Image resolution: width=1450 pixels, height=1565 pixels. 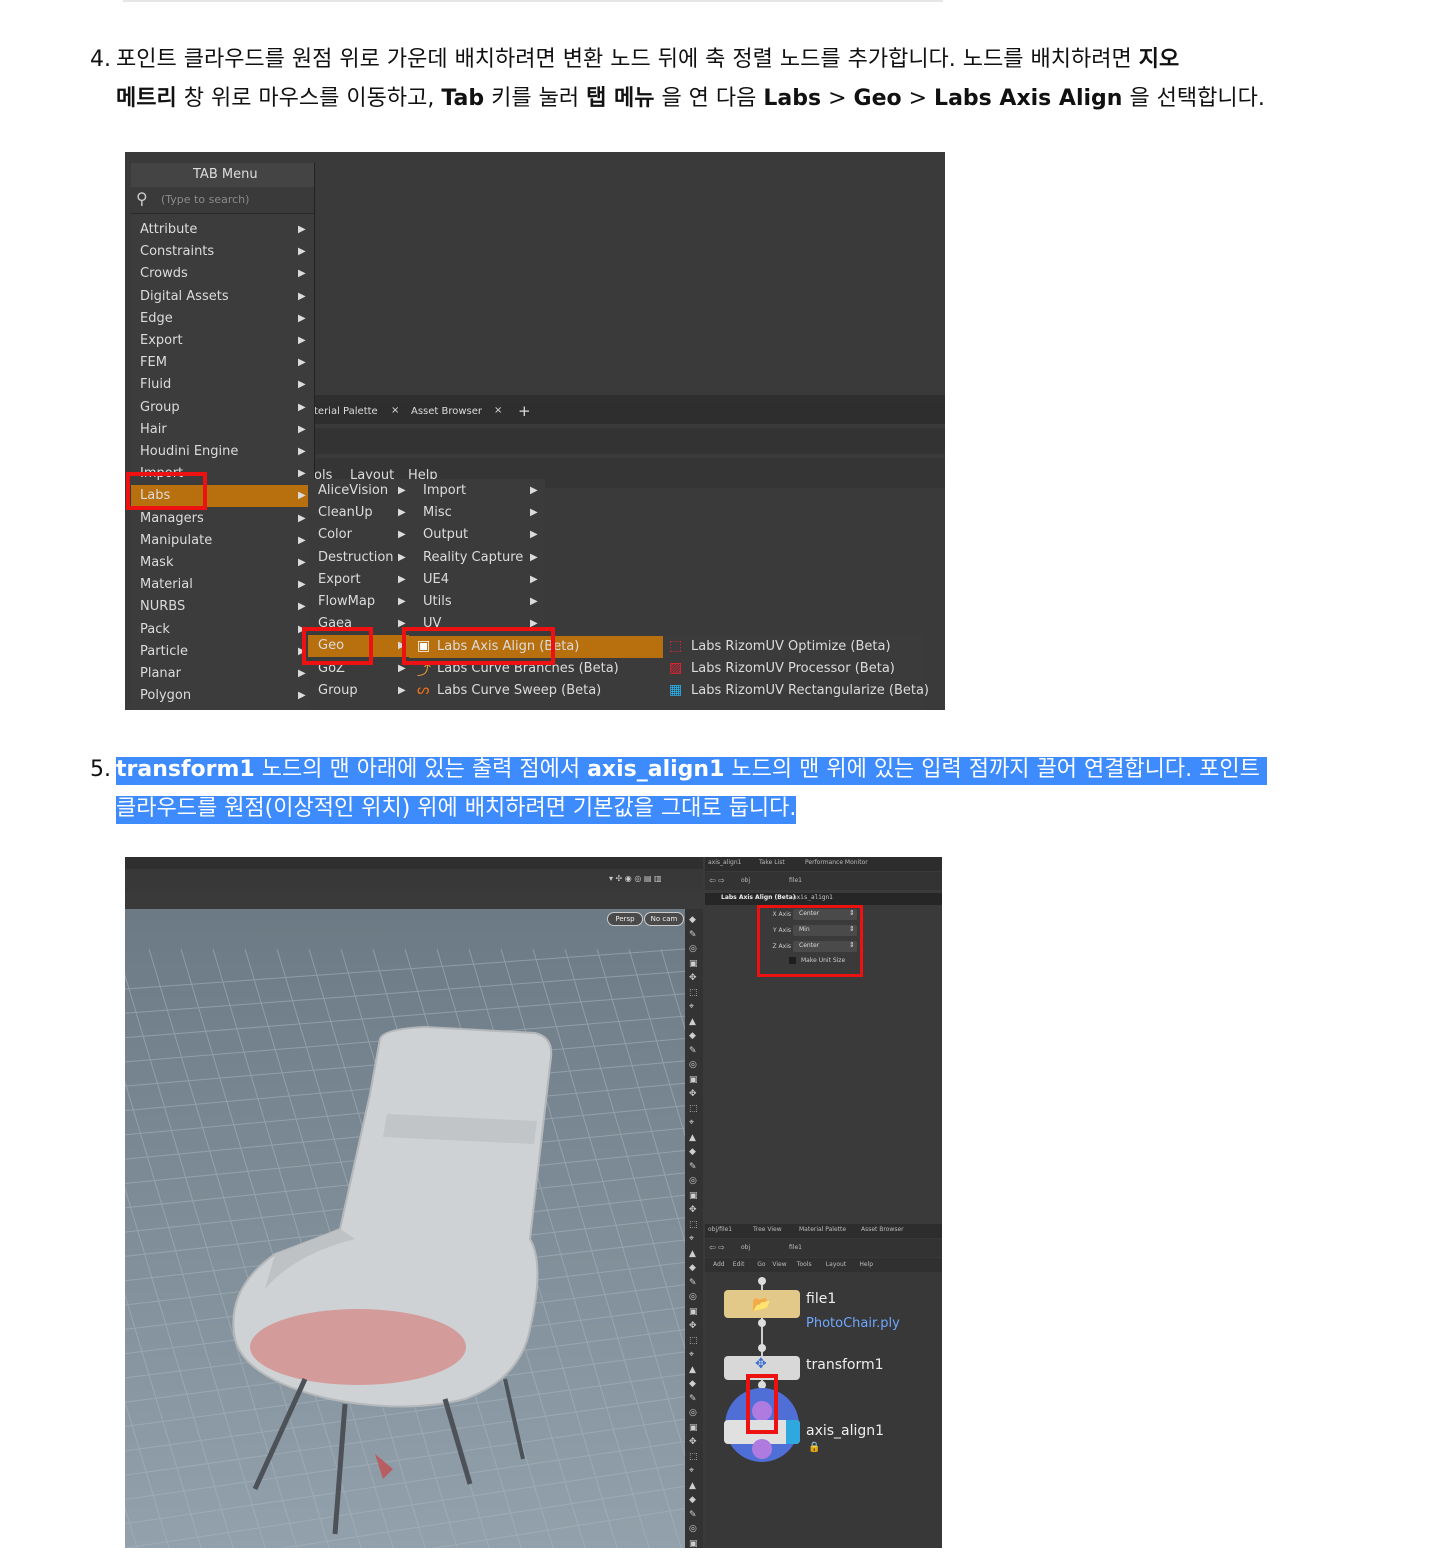 I want to click on tab-search: ⚲ (Type to search), so click(x=222, y=200).